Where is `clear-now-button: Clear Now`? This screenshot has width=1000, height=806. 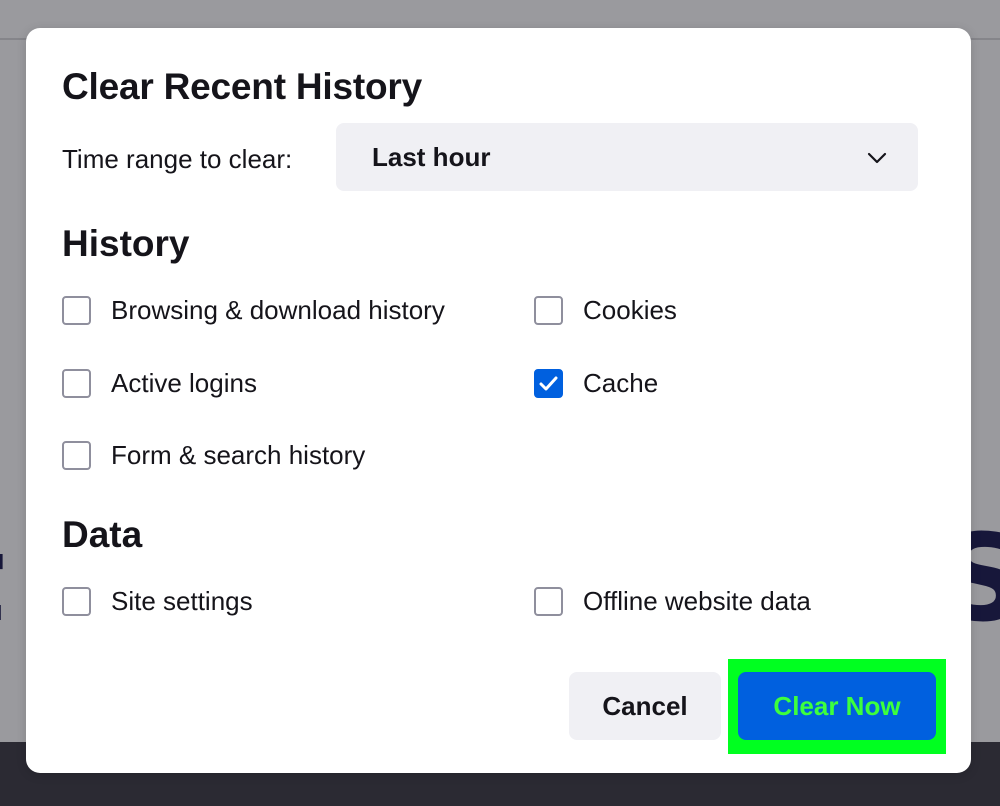 clear-now-button: Clear Now is located at coordinates (837, 706).